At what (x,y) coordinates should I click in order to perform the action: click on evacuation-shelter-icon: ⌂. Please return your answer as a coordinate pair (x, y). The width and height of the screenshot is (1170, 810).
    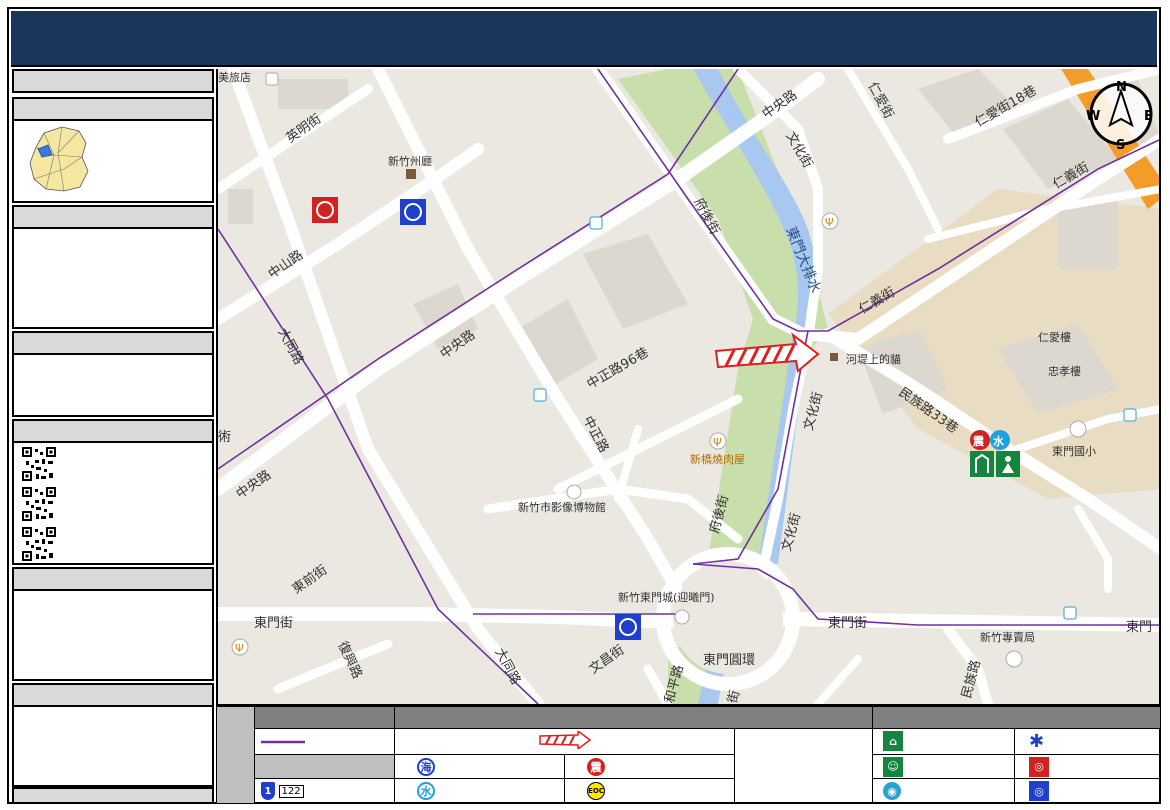
    Looking at the image, I should click on (893, 741).